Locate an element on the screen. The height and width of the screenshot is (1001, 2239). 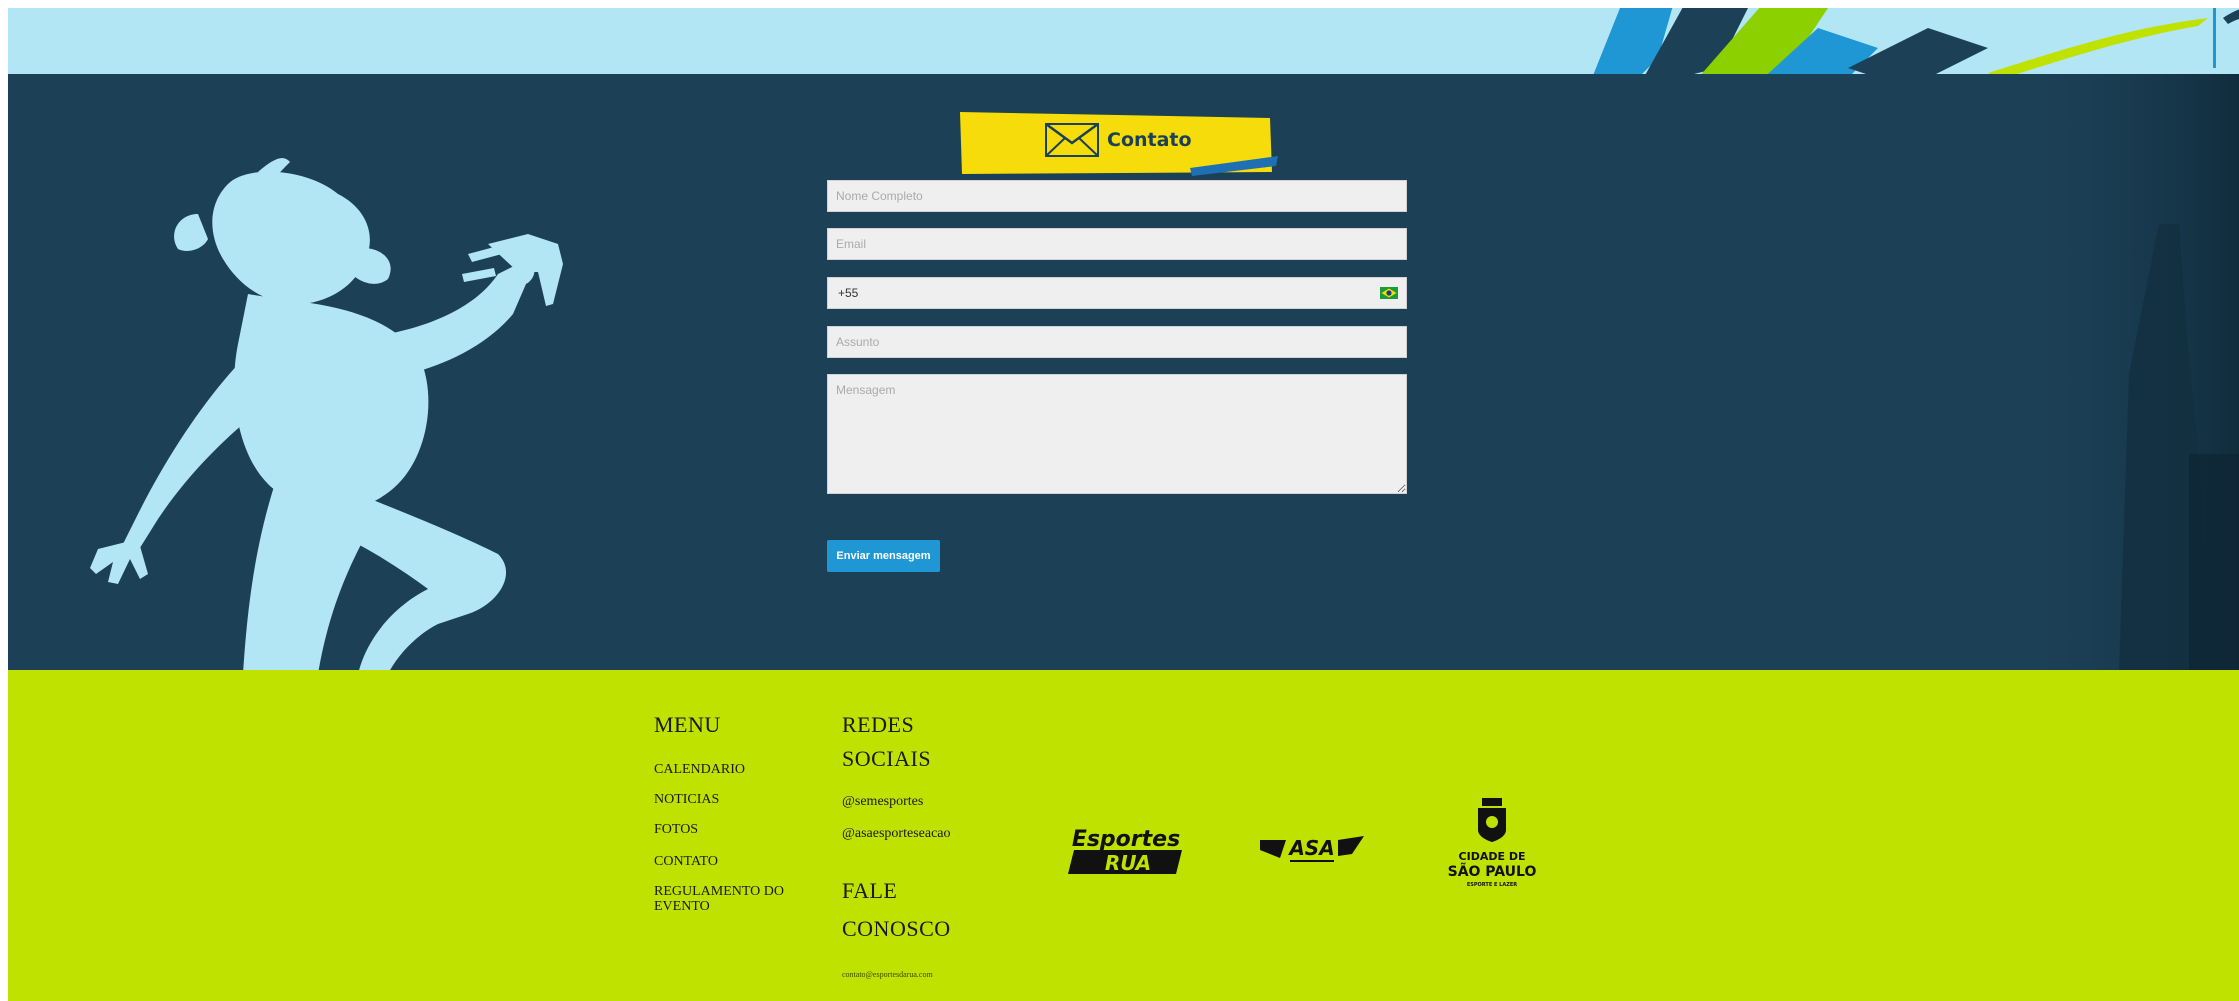
asa-logo: ASA is located at coordinates (1312, 848).